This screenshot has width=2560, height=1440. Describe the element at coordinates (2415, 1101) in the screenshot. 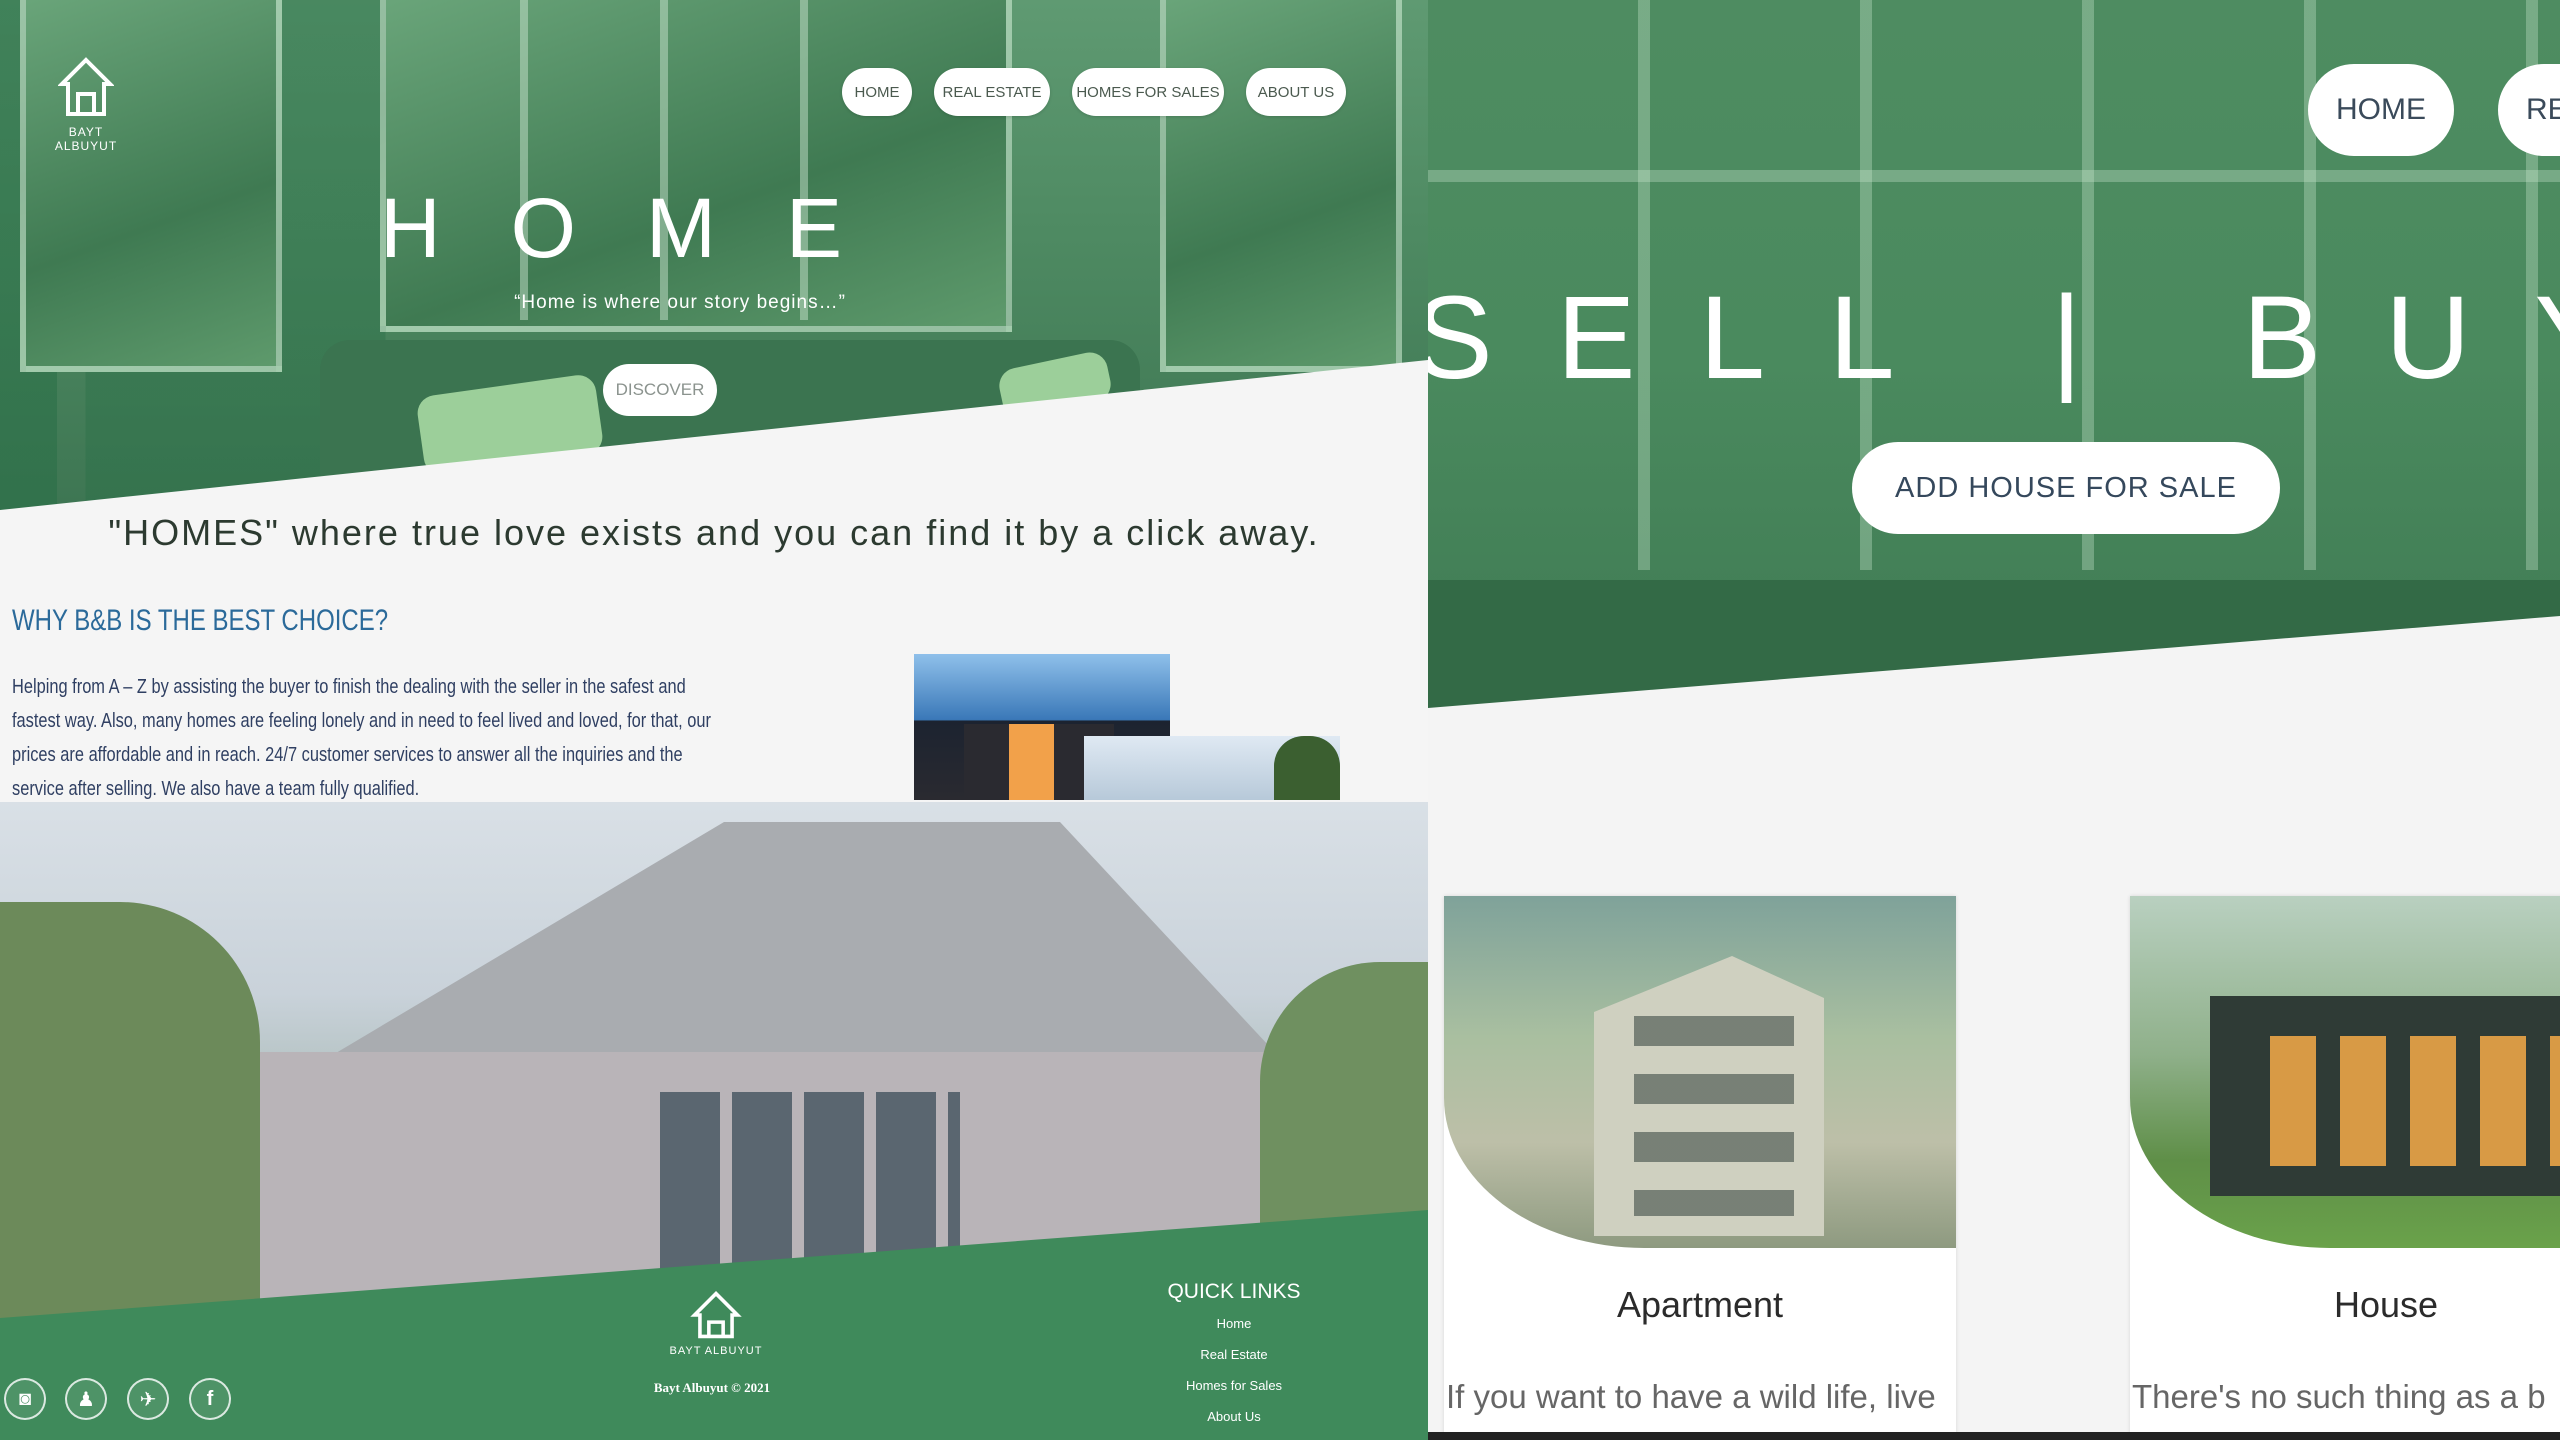

I see `house-windows` at that location.